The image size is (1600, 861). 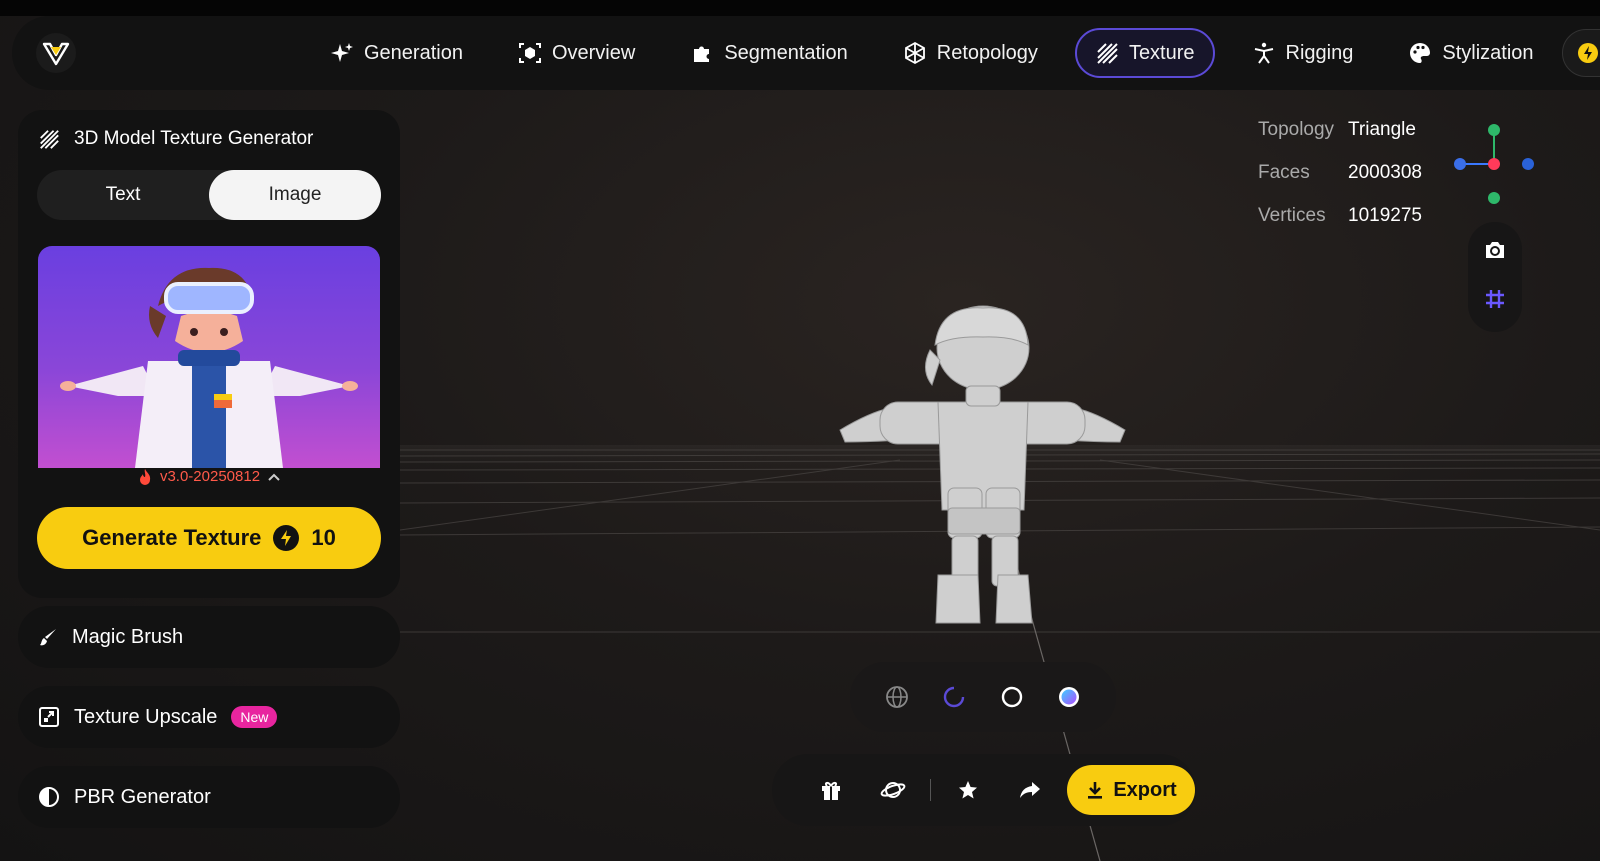 I want to click on viewport-side-tools, so click(x=1495, y=277).